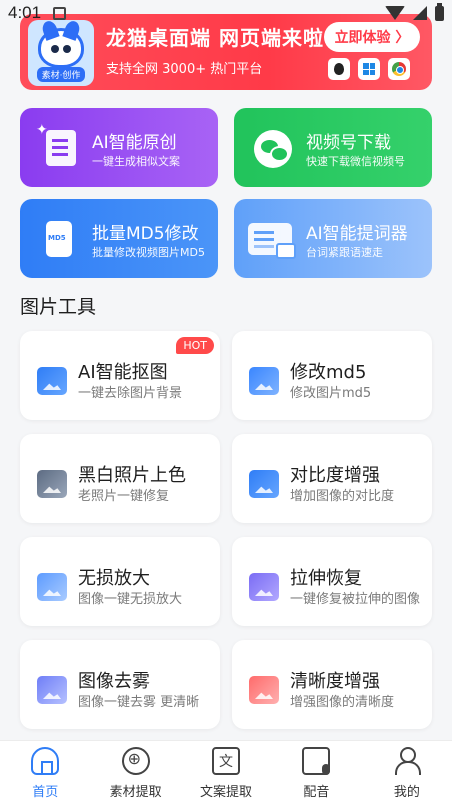 Image resolution: width=452 pixels, height=804 pixels. Describe the element at coordinates (406, 792) in the screenshot. I see `nav-label: 我的` at that location.